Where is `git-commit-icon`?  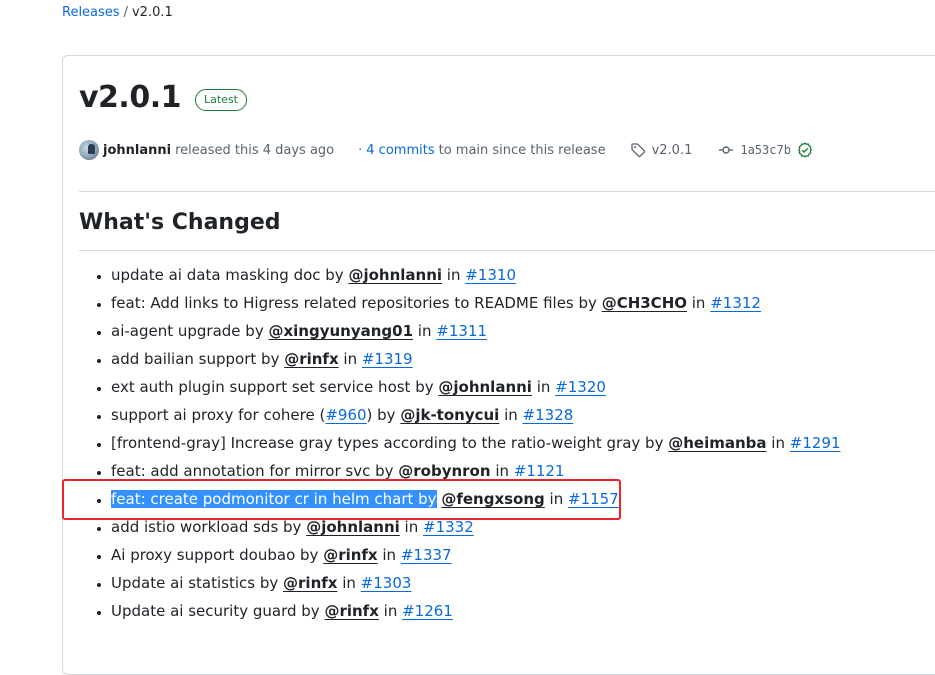 git-commit-icon is located at coordinates (726, 150).